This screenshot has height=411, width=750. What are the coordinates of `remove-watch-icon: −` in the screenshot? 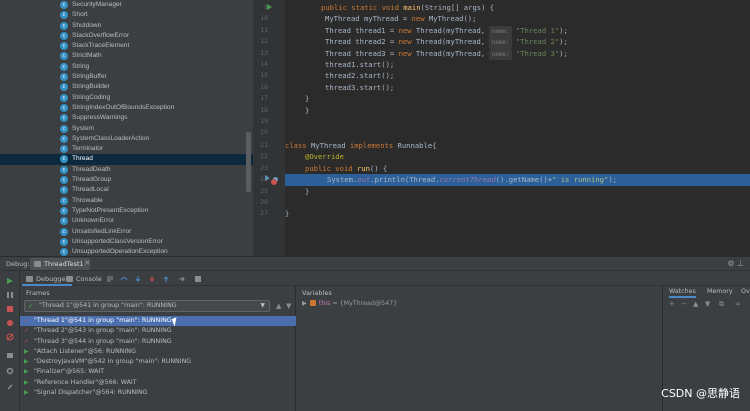 It's located at (684, 304).